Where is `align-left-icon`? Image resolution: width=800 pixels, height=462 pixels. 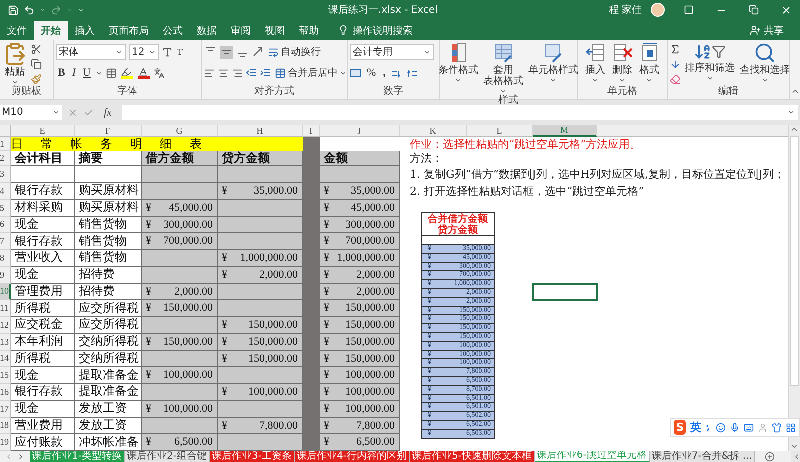 align-left-icon is located at coordinates (209, 73).